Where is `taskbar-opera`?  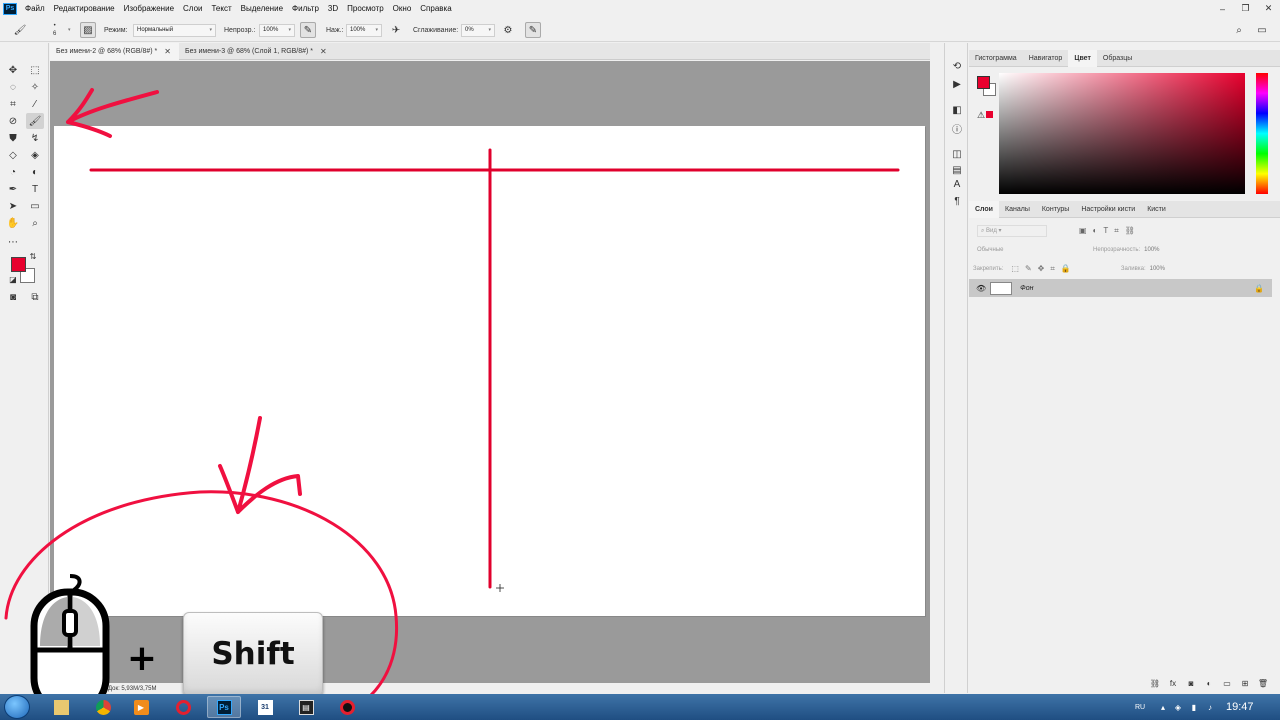 taskbar-opera is located at coordinates (183, 707).